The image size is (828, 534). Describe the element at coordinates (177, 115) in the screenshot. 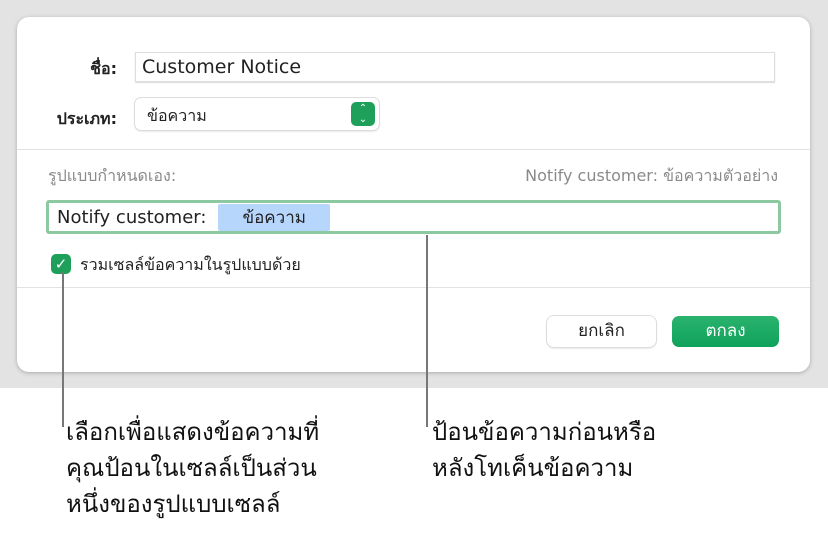

I see `type-value: ข้อความ` at that location.